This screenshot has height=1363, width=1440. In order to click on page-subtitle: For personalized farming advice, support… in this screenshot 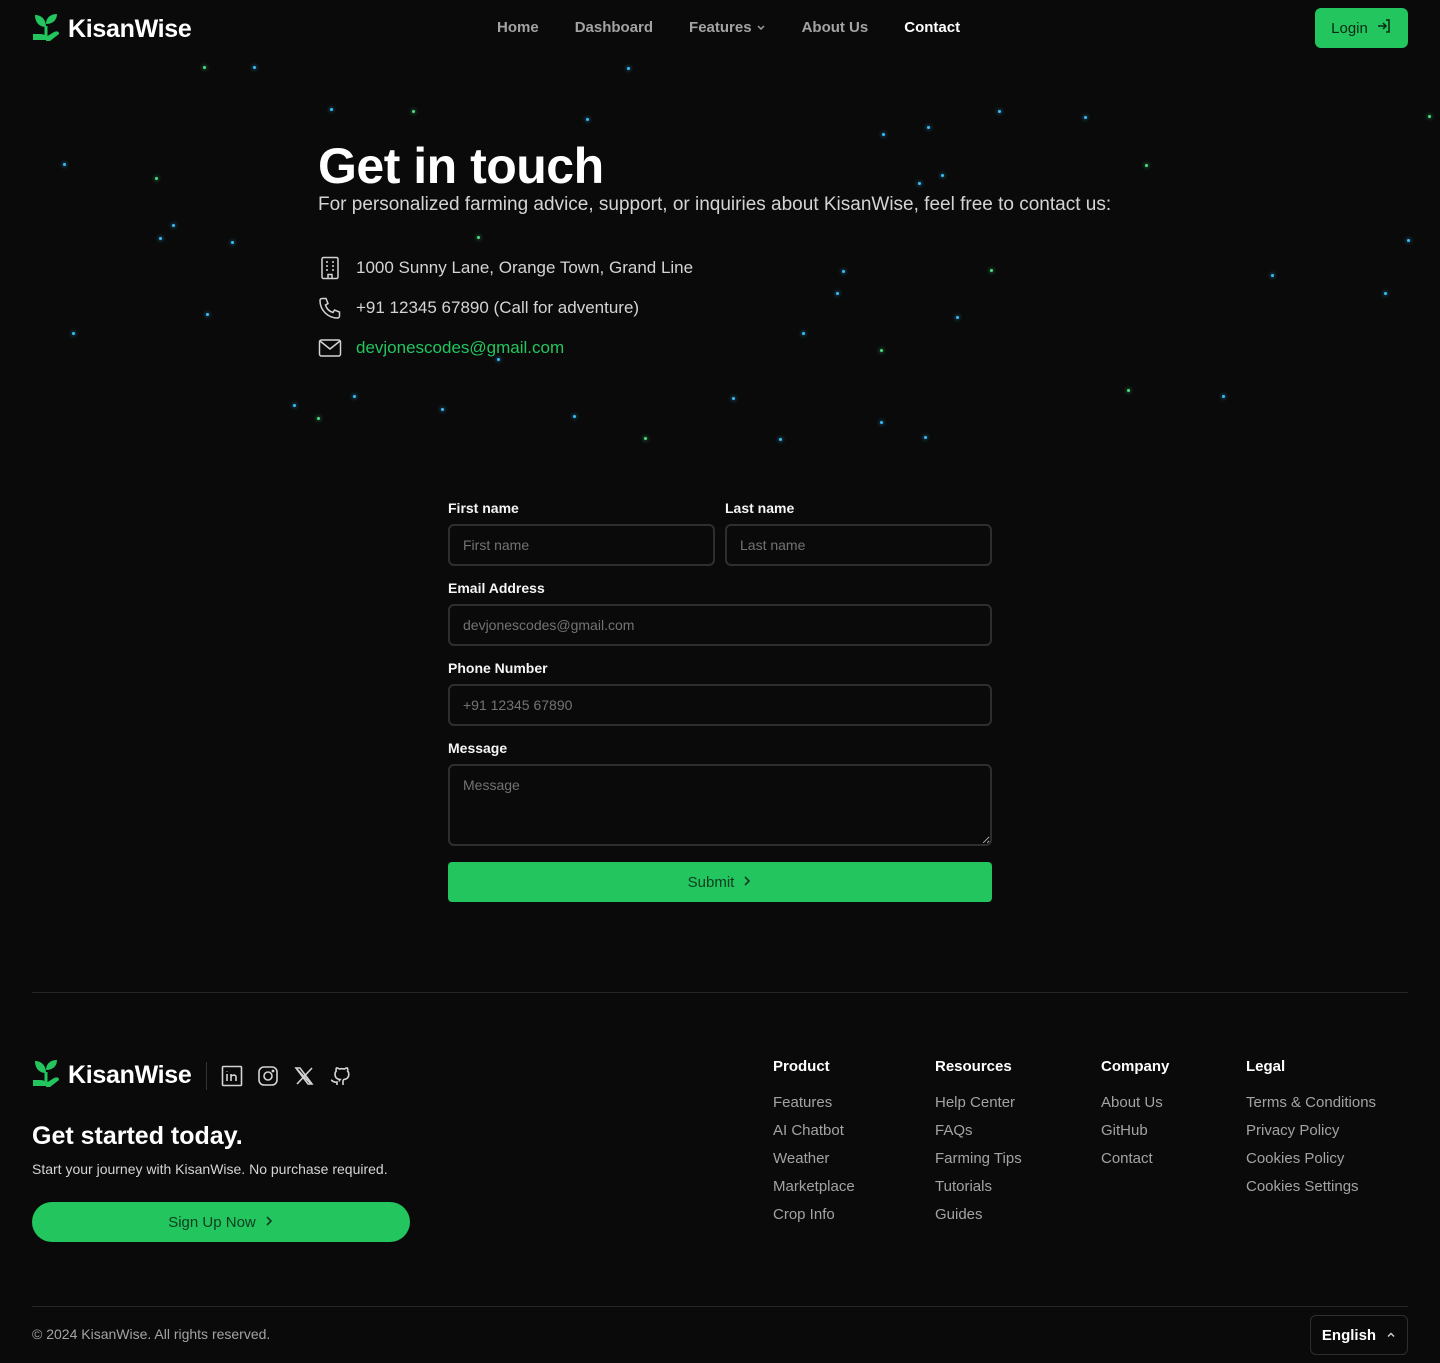, I will do `click(715, 204)`.